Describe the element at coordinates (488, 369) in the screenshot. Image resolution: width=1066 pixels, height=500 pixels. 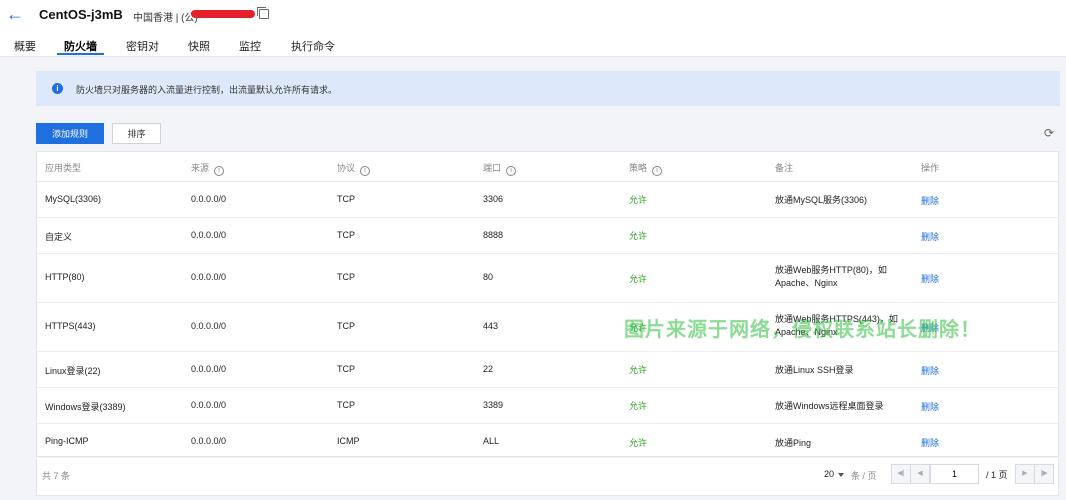
I see `cell-port: 22` at that location.